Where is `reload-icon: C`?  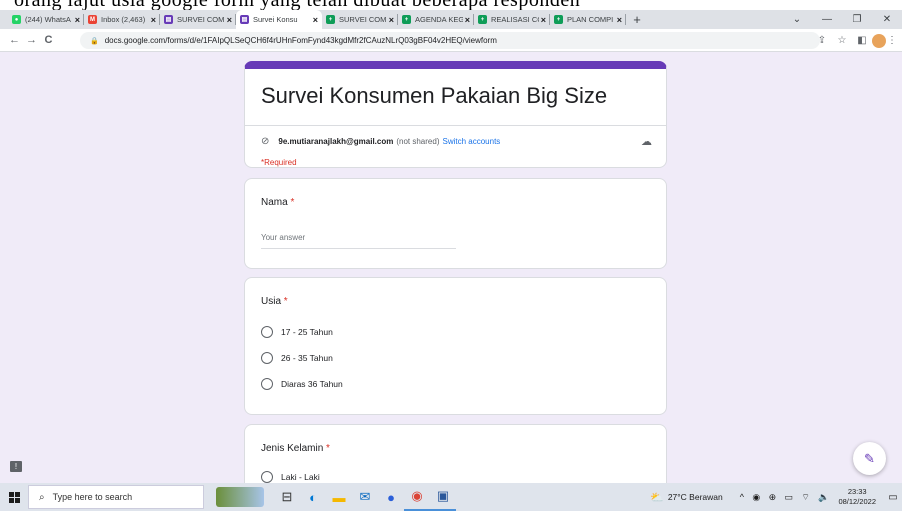 reload-icon: C is located at coordinates (48, 40).